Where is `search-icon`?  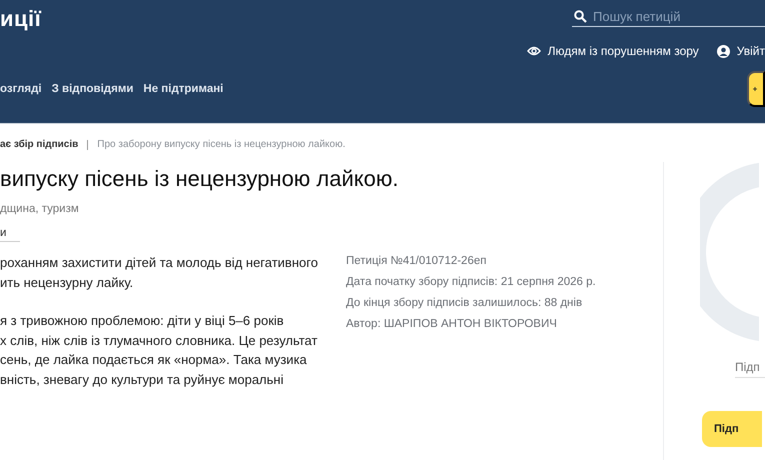 search-icon is located at coordinates (580, 16).